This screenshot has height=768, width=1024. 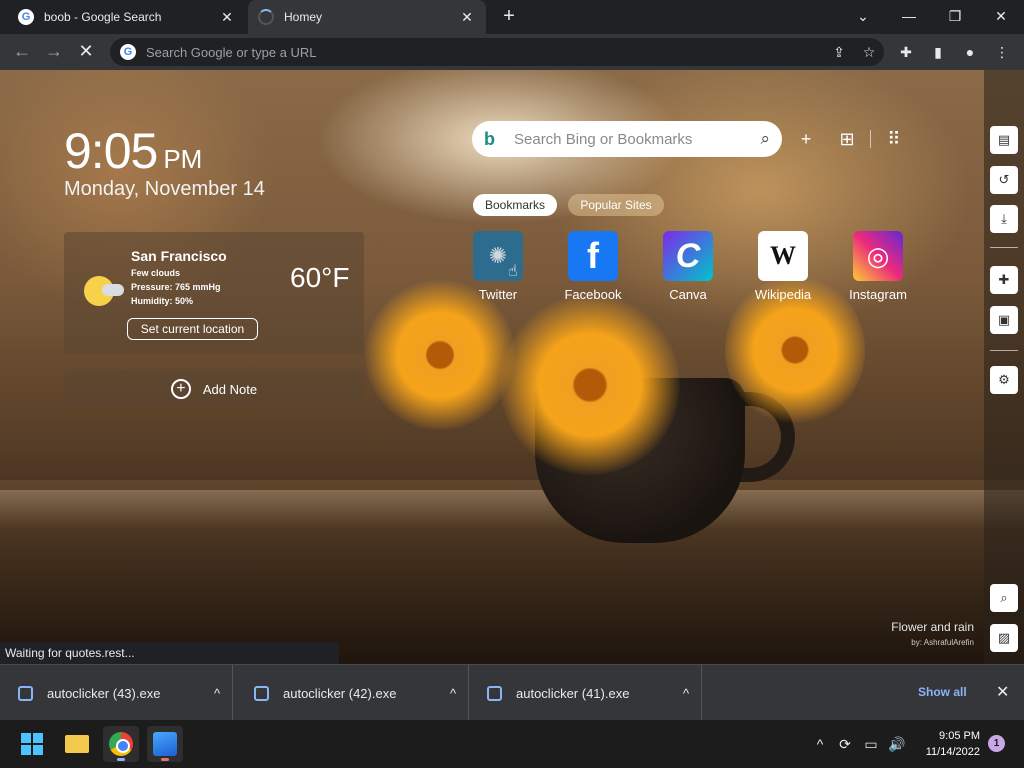 What do you see at coordinates (573, 693) in the screenshot?
I see `download-filename: autoclicker (41).exe` at bounding box center [573, 693].